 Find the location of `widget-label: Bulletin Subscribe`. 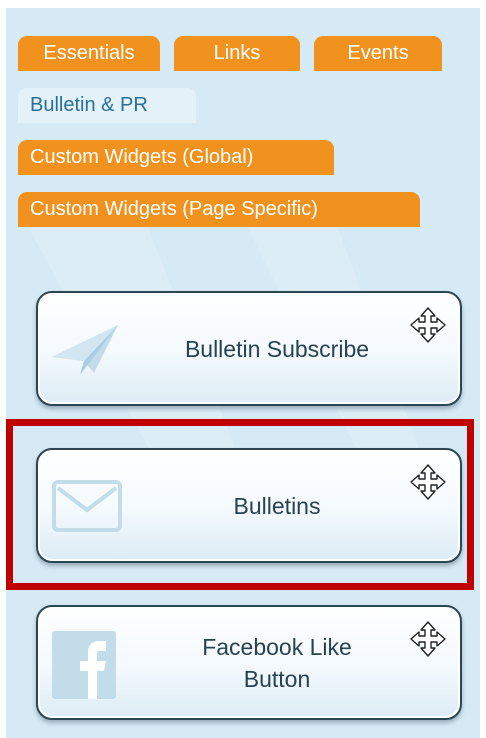

widget-label: Bulletin Subscribe is located at coordinates (277, 348).